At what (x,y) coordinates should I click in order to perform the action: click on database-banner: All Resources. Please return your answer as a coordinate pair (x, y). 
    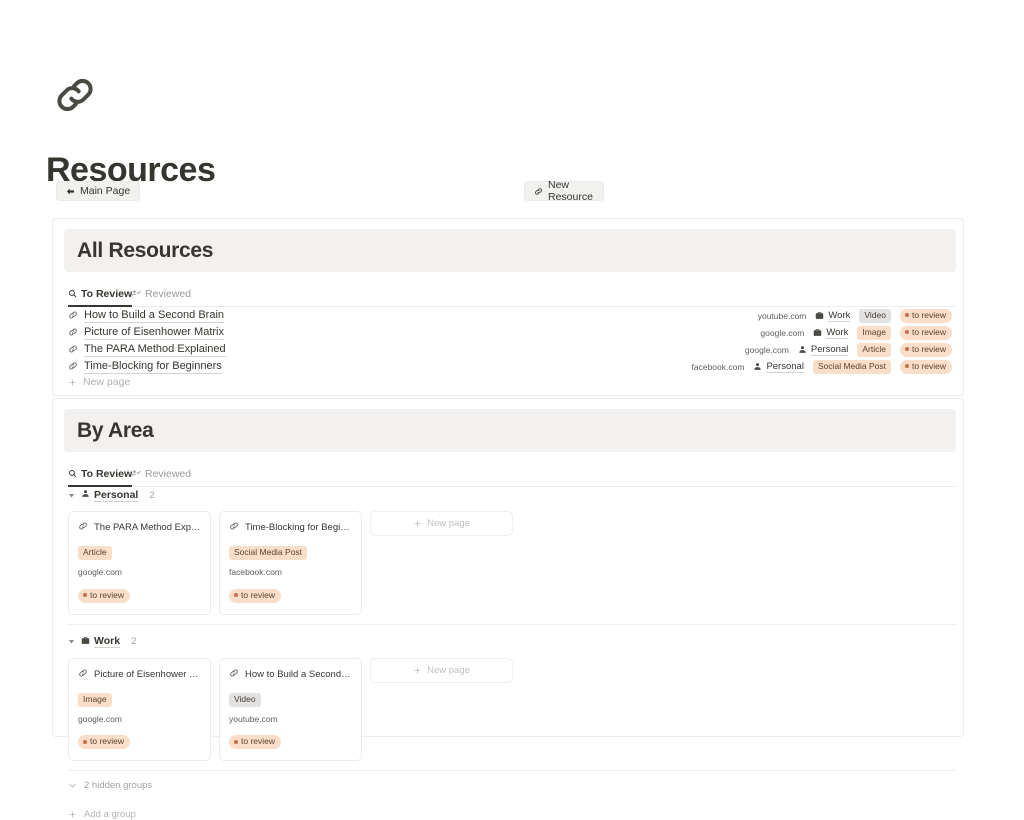
    Looking at the image, I should click on (510, 250).